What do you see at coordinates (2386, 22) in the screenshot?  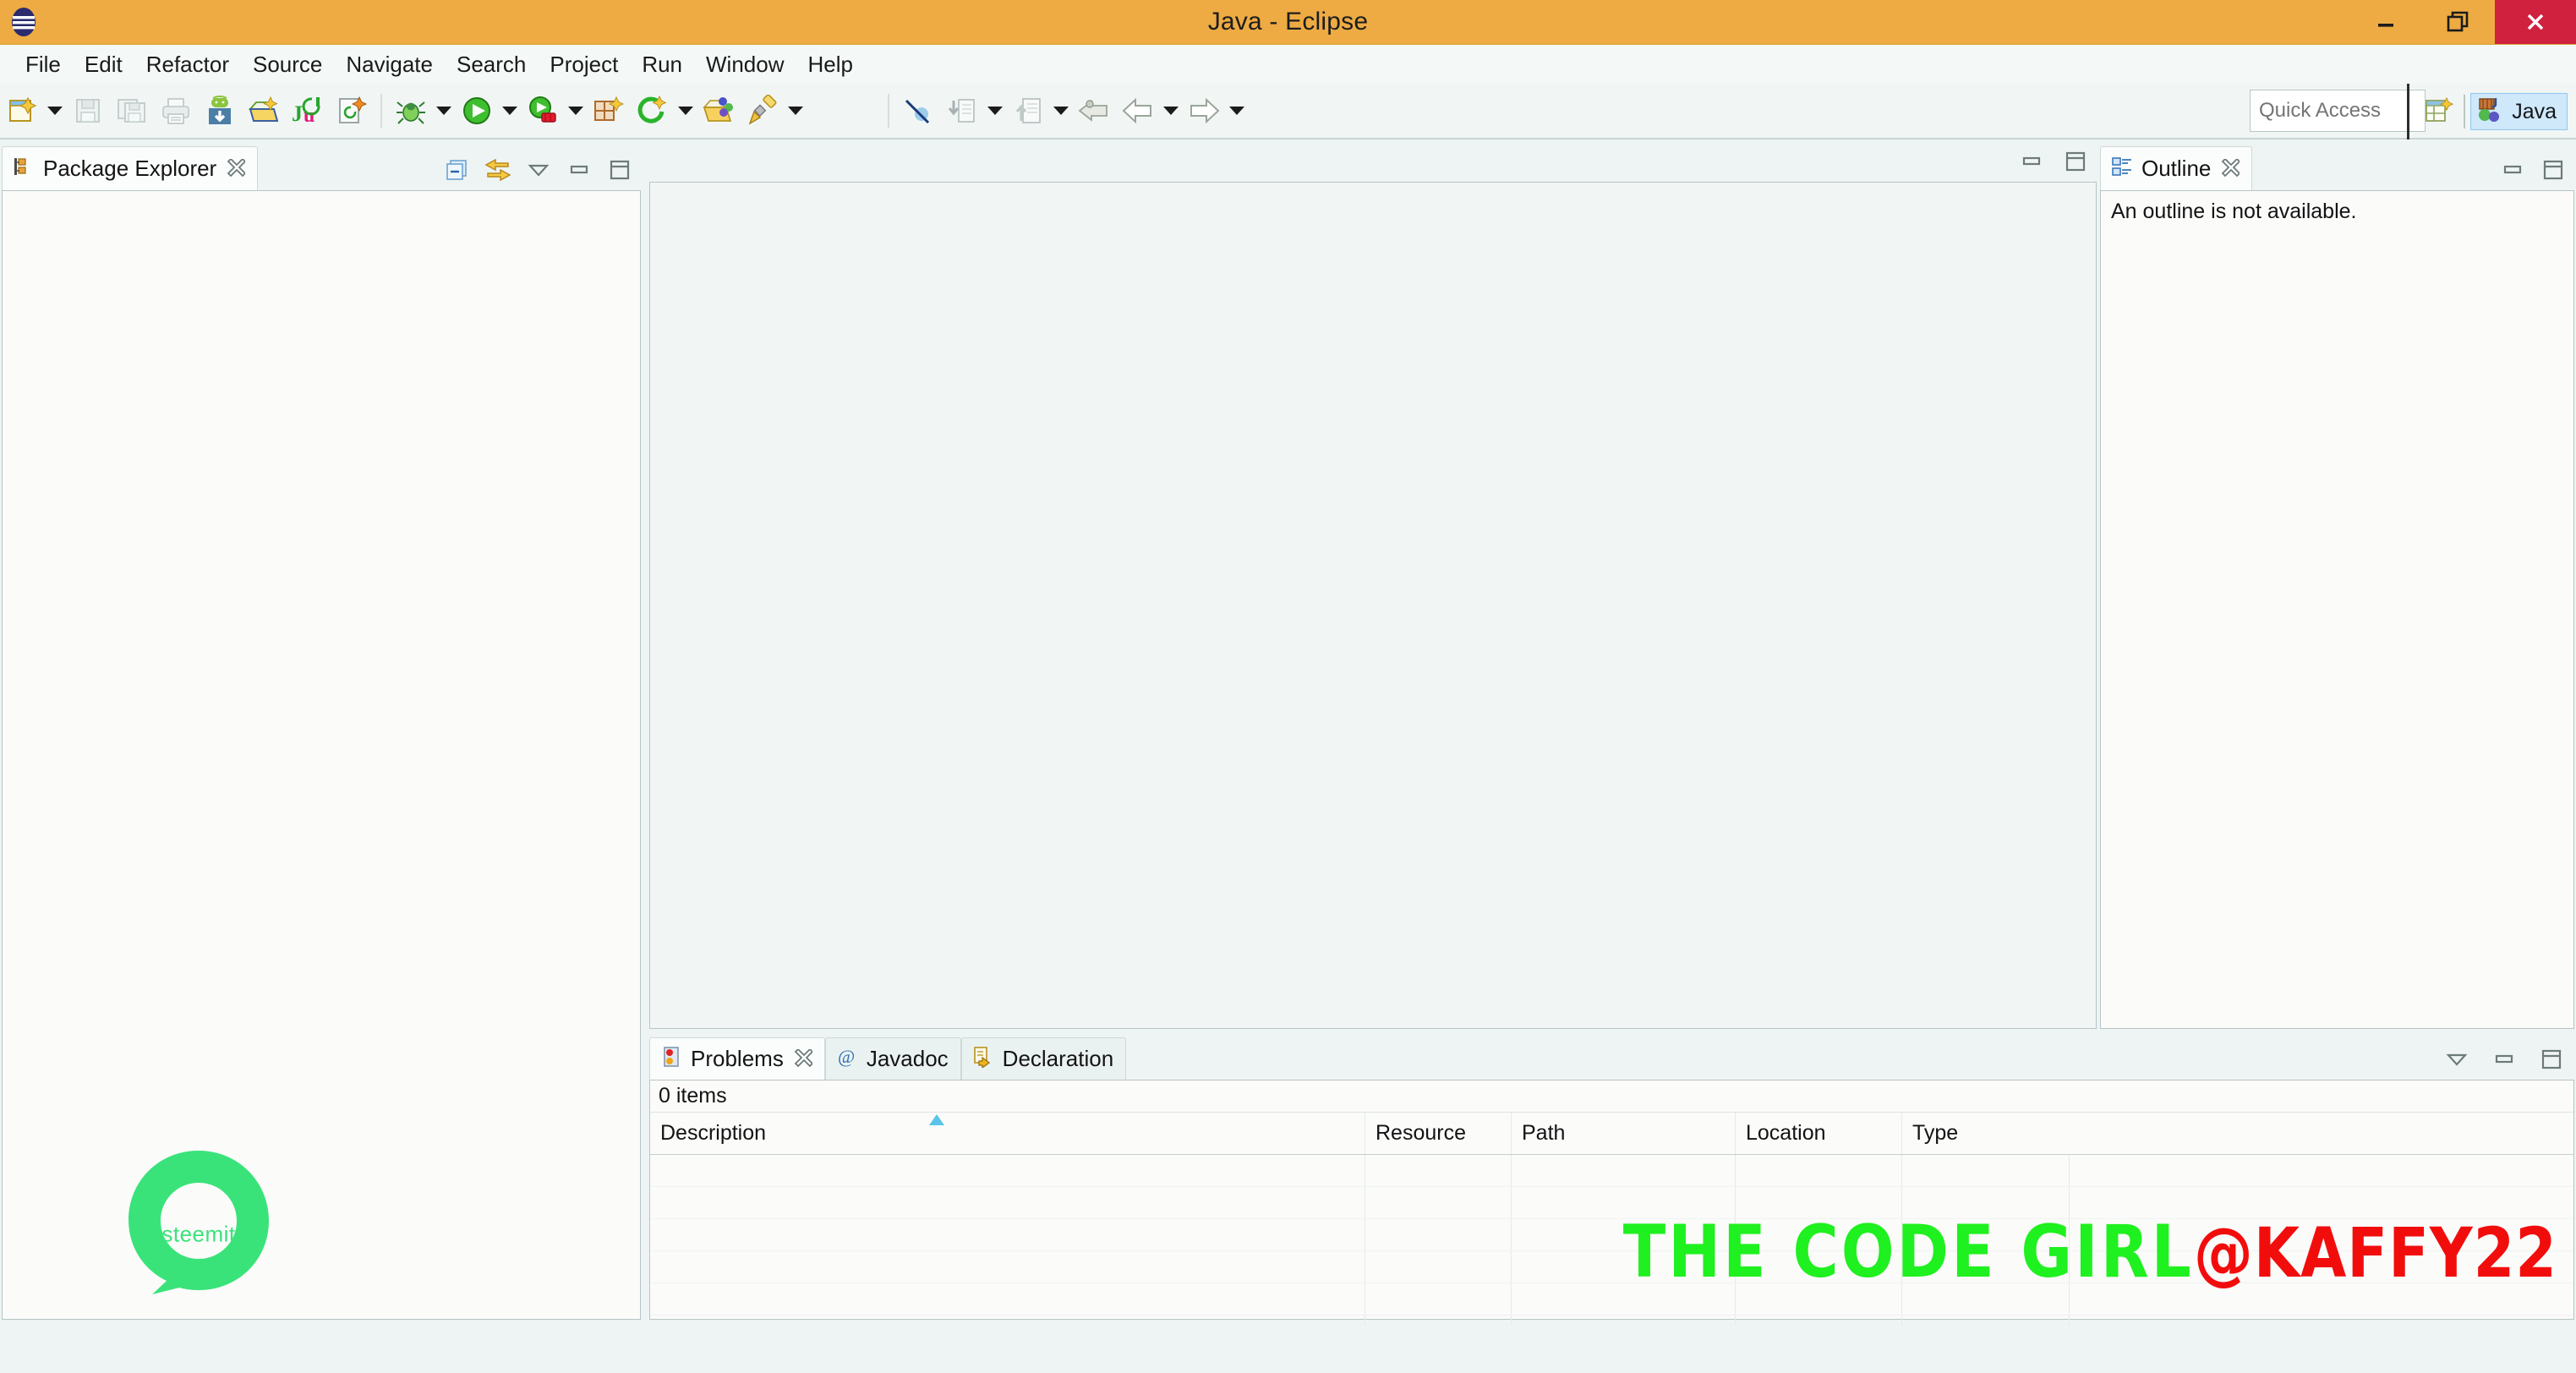 I see `minimize-window-button` at bounding box center [2386, 22].